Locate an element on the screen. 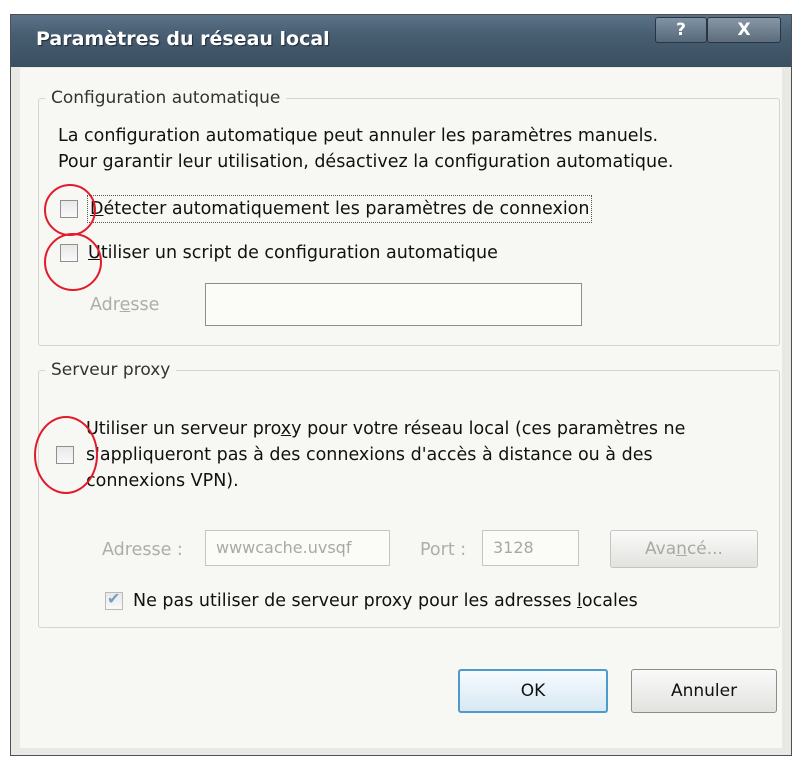 The image size is (802, 760). proxy-address-input: wwwcache.uvsqf is located at coordinates (297, 548).